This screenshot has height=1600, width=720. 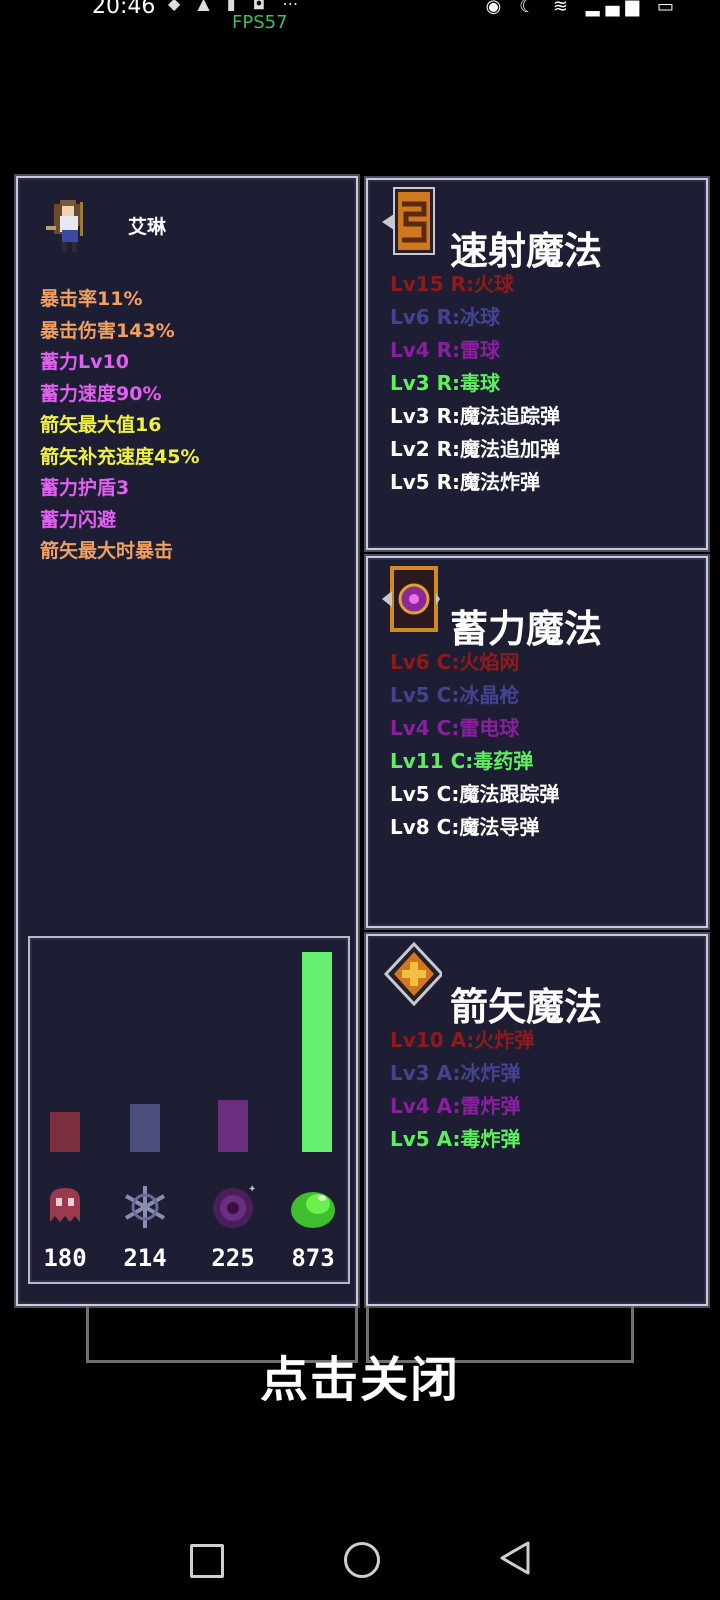 I want to click on spell-line: Lv5 R:魔法炸弹, so click(x=465, y=482).